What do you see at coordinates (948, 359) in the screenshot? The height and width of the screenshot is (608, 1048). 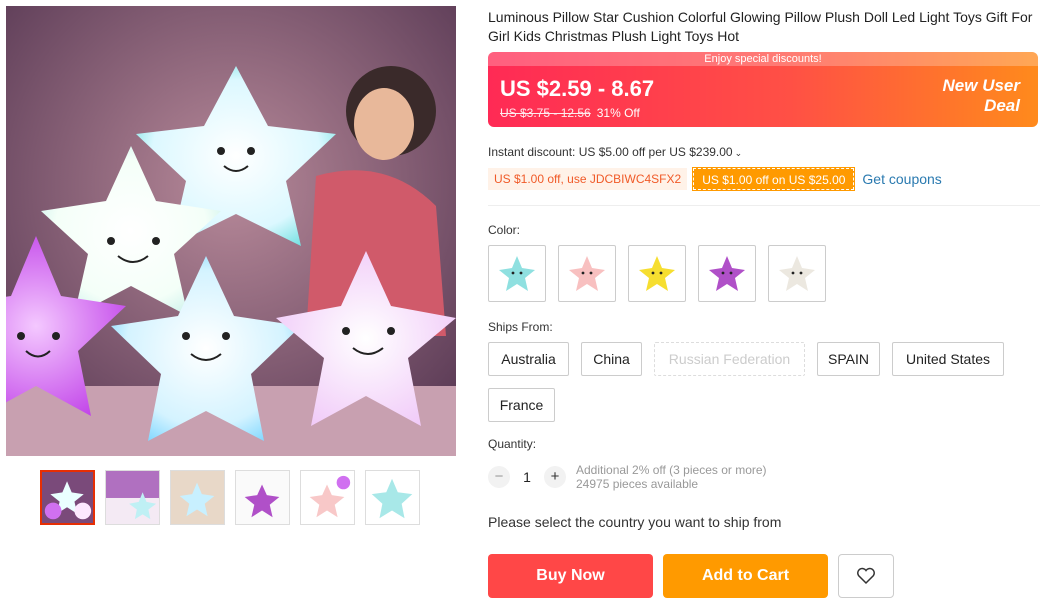 I see `ship-option-united-states: United States` at bounding box center [948, 359].